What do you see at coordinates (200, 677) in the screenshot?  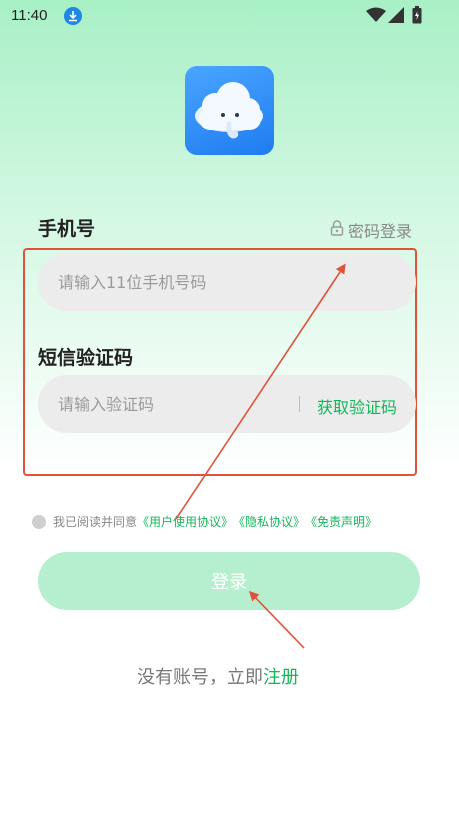 I see `register-prefix: 没有账号，立即` at bounding box center [200, 677].